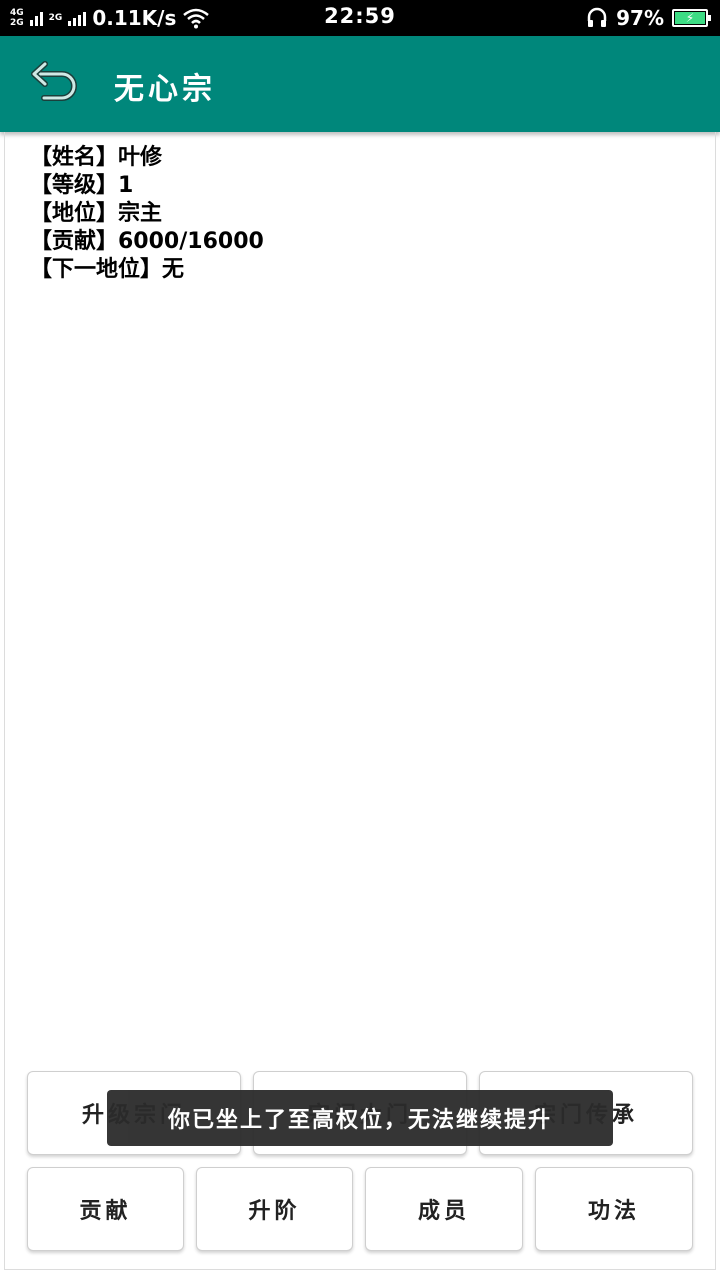  I want to click on status-bar: 4G 2G 2G 0.11K/s 22:59 97% ⚡, so click(360, 18).